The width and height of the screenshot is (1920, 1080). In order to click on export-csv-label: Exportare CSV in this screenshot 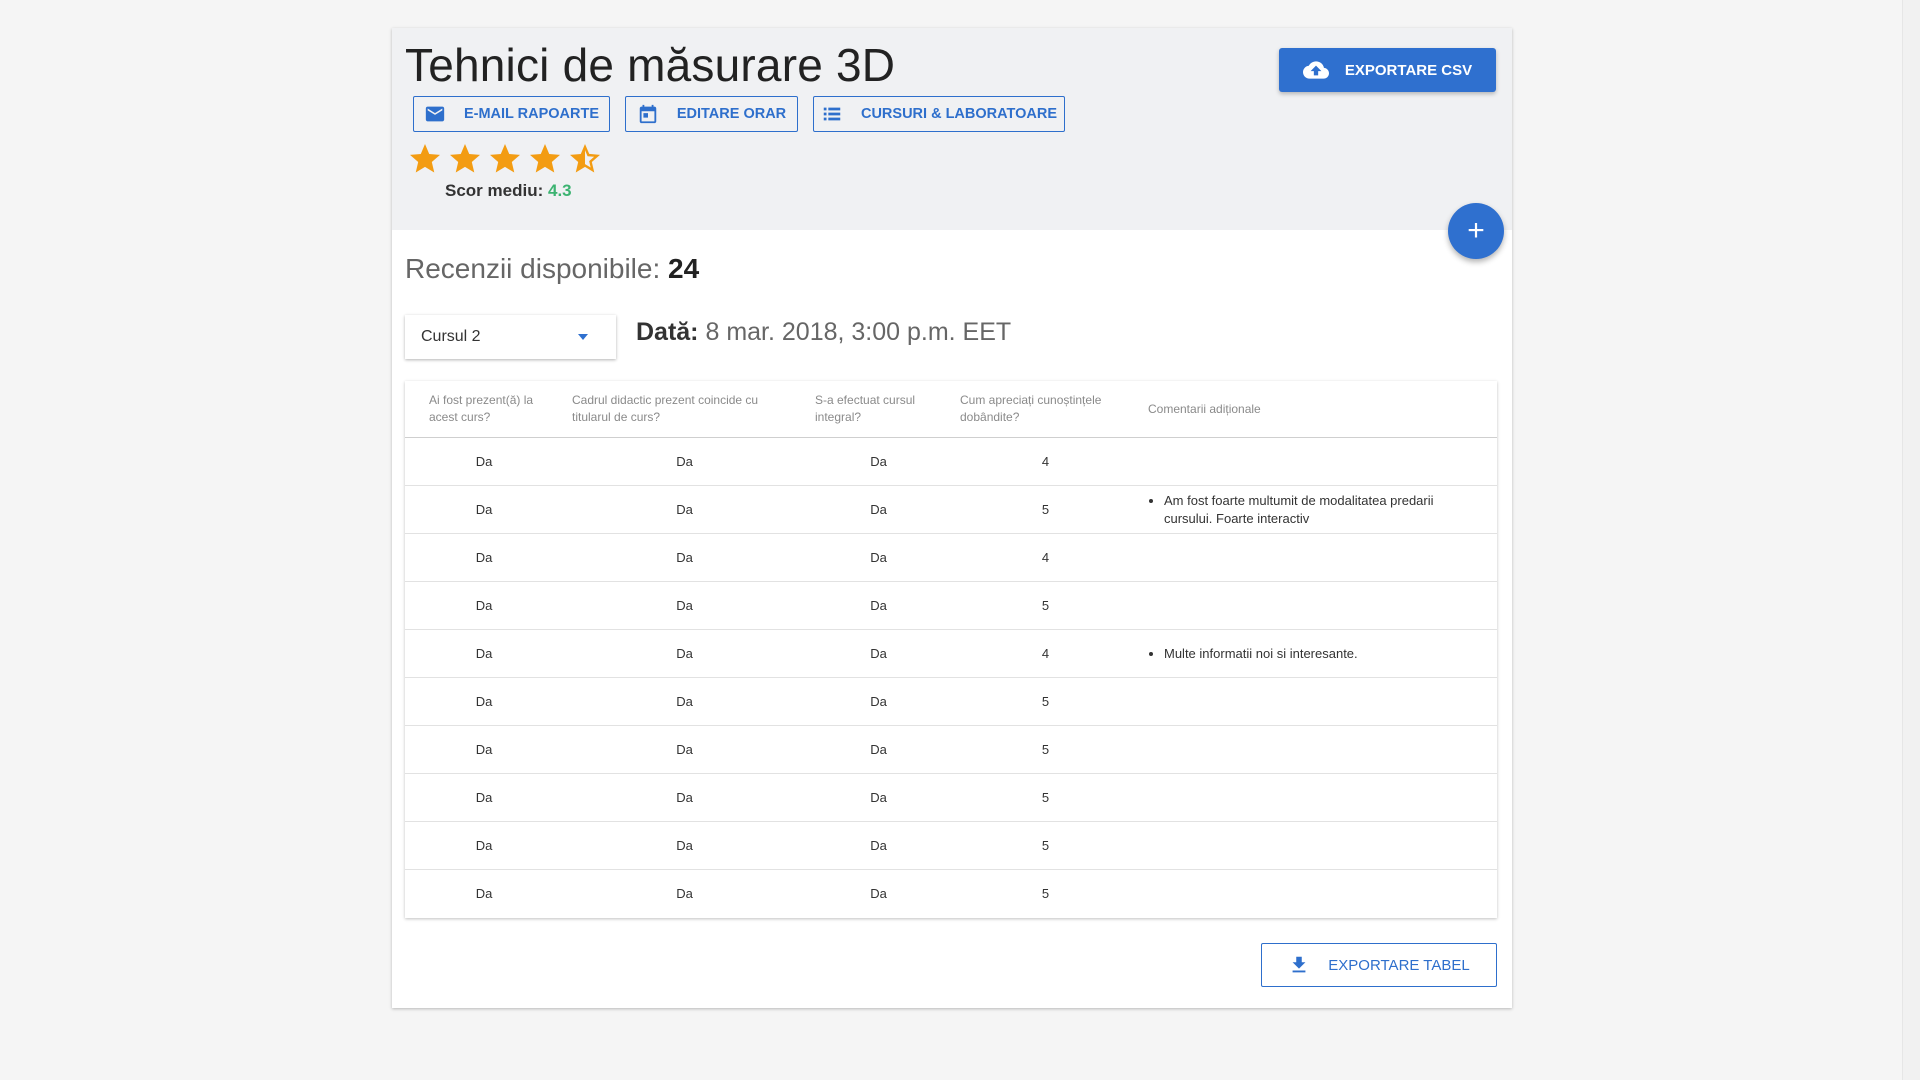, I will do `click(1408, 70)`.